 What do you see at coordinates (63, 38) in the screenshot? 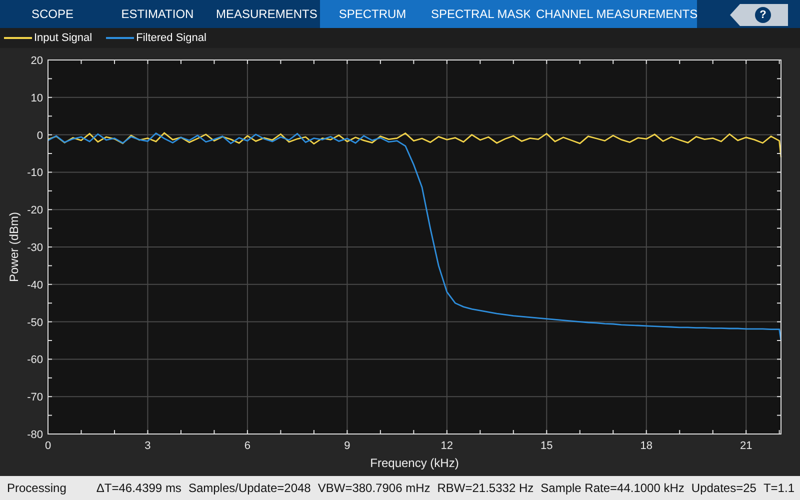
I see `legend-label: Input Signal` at bounding box center [63, 38].